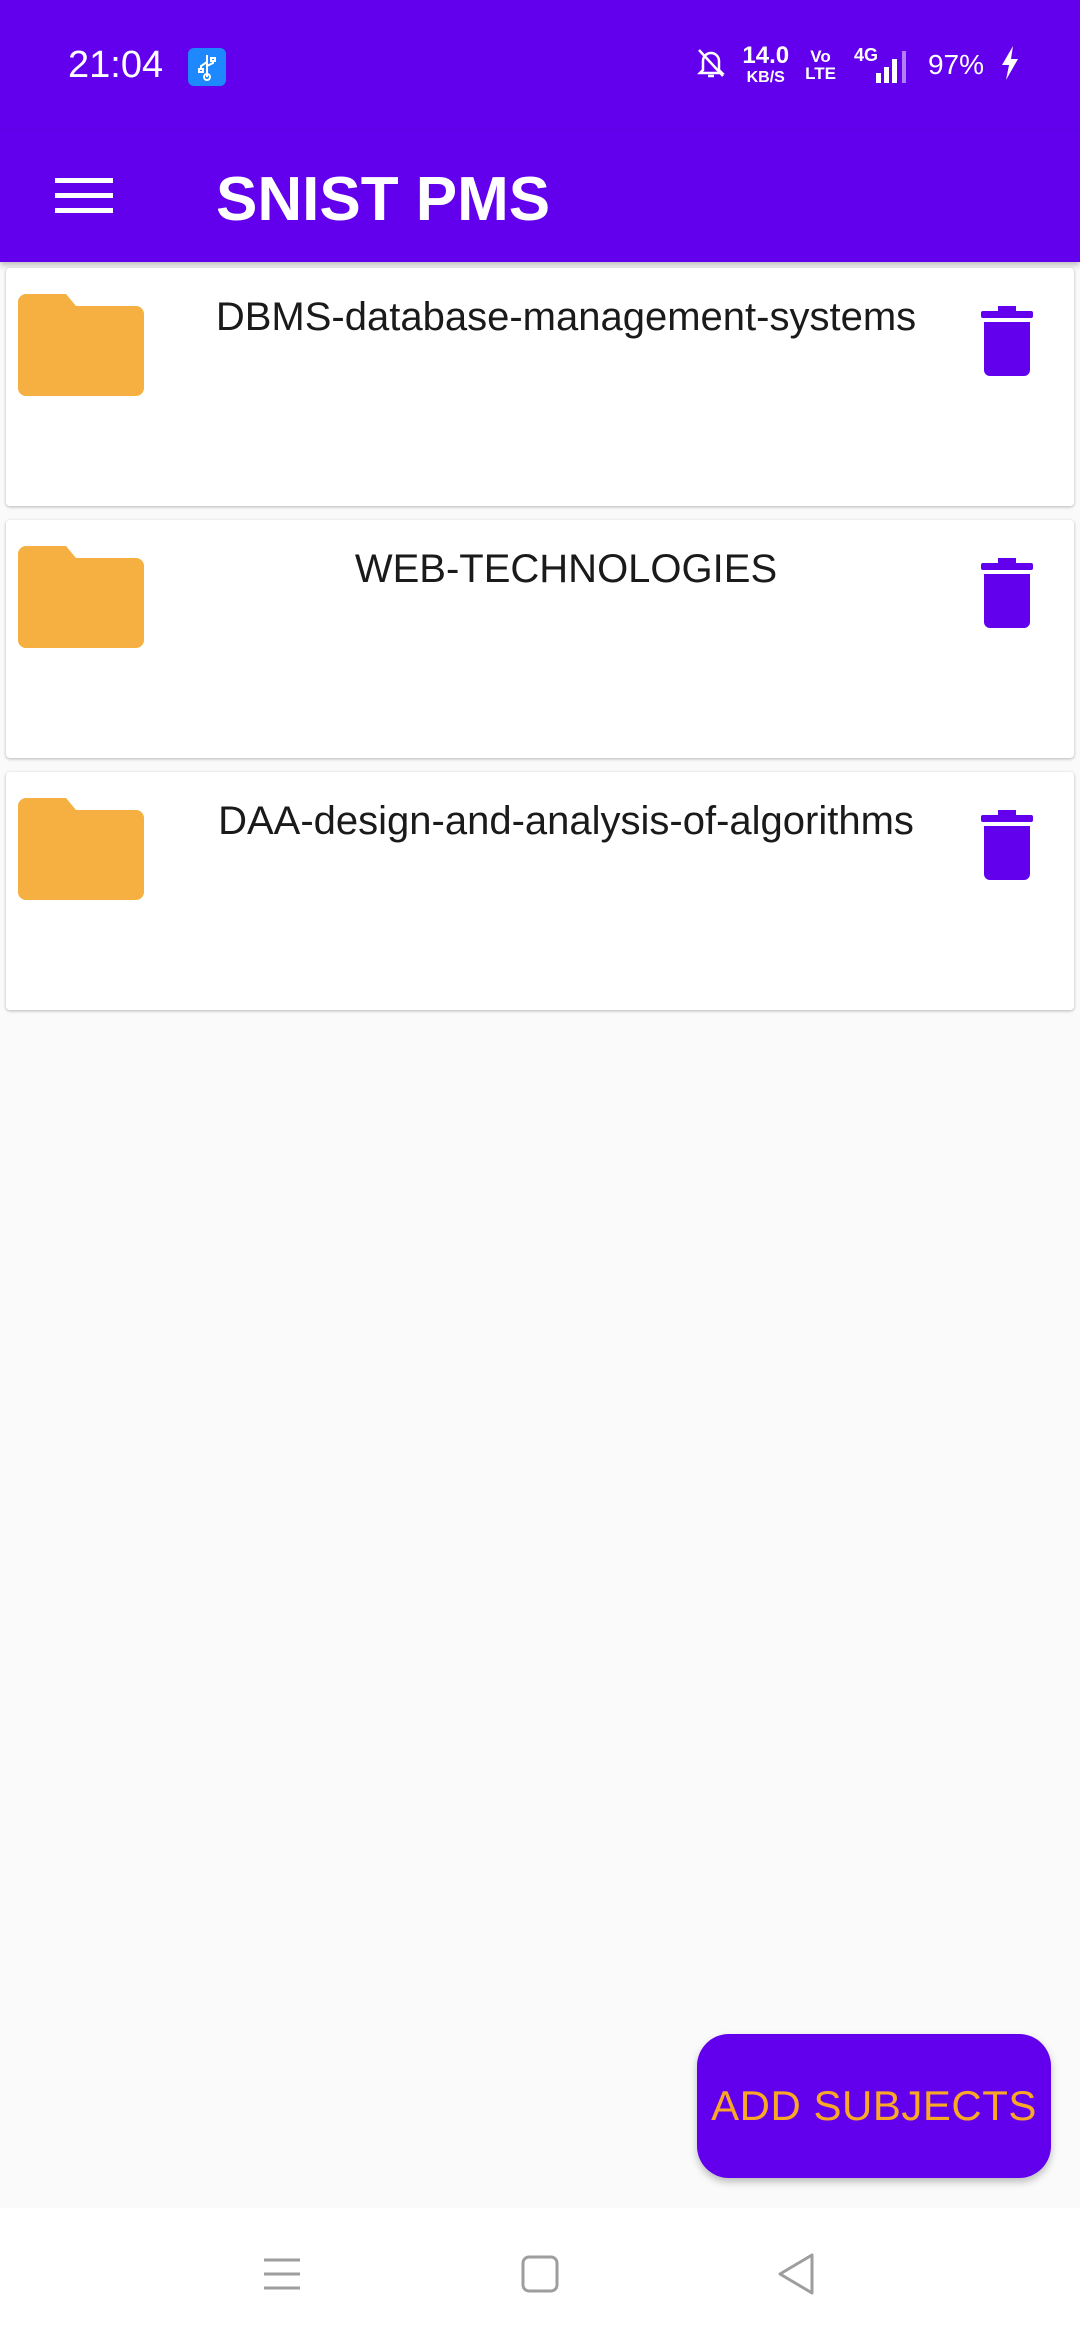  What do you see at coordinates (540, 639) in the screenshot?
I see `subject-card: WEB-TECHNOLOGIES` at bounding box center [540, 639].